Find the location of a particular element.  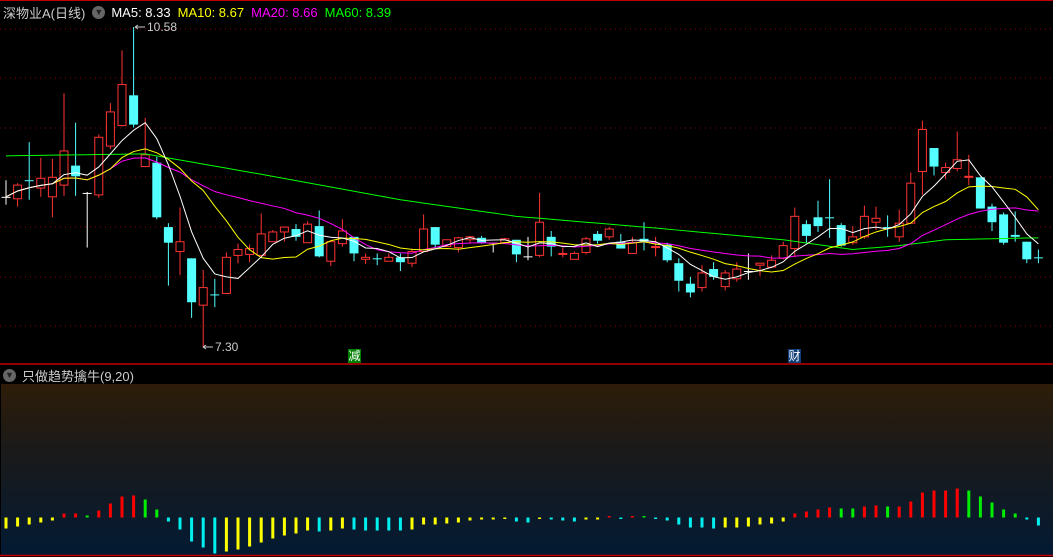

ma10-value: MA10: 8.67 is located at coordinates (211, 12).